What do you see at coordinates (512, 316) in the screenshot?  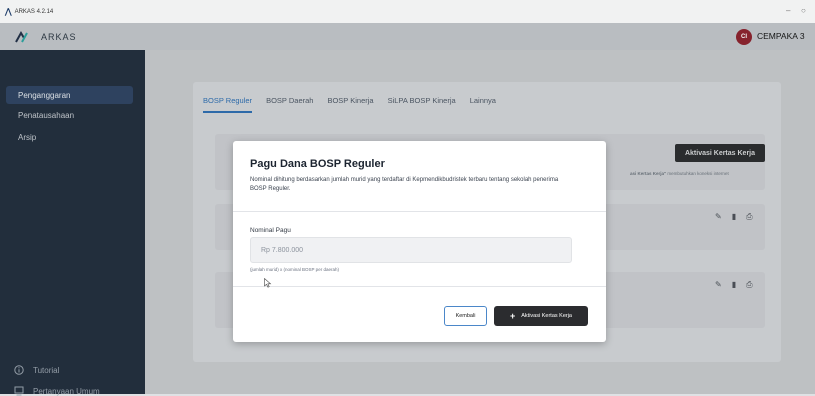 I see `plus-icon: +` at bounding box center [512, 316].